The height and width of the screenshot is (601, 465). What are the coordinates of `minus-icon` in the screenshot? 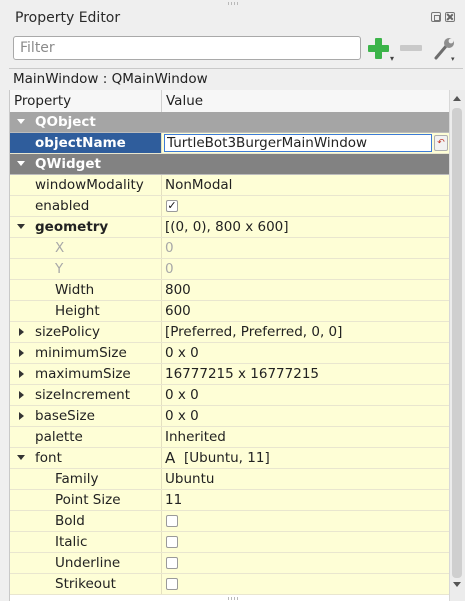 It's located at (411, 48).